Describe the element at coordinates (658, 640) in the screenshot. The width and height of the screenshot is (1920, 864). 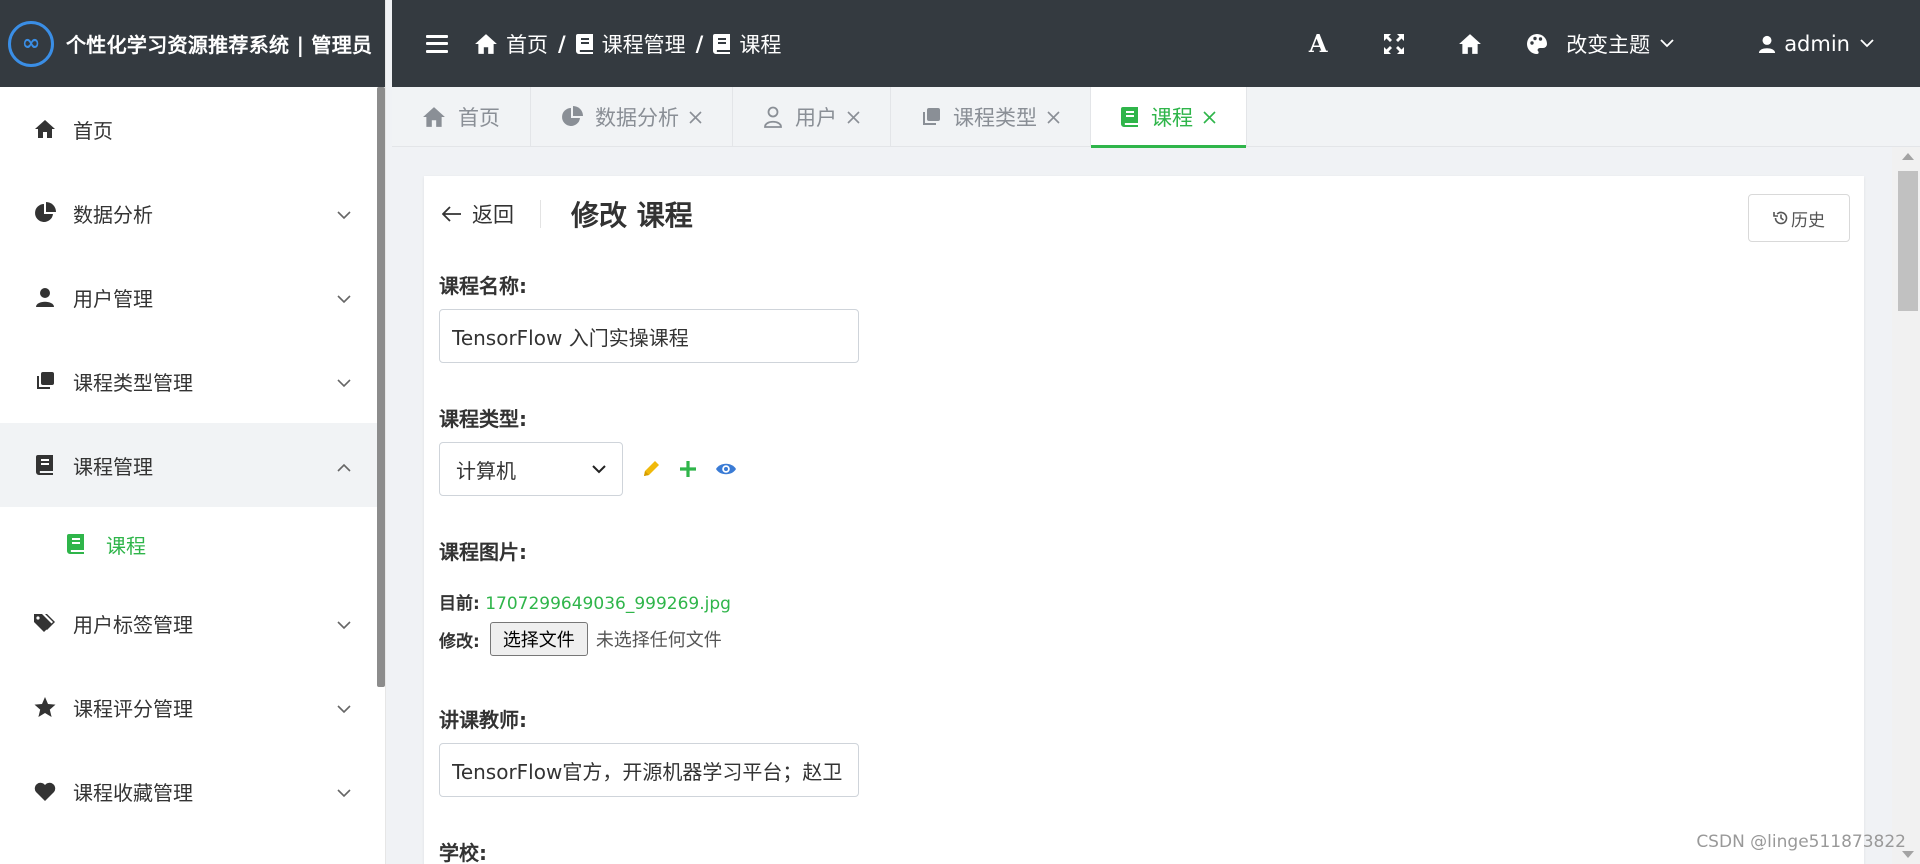
I see `no-file-text: 未选择任何文件` at that location.